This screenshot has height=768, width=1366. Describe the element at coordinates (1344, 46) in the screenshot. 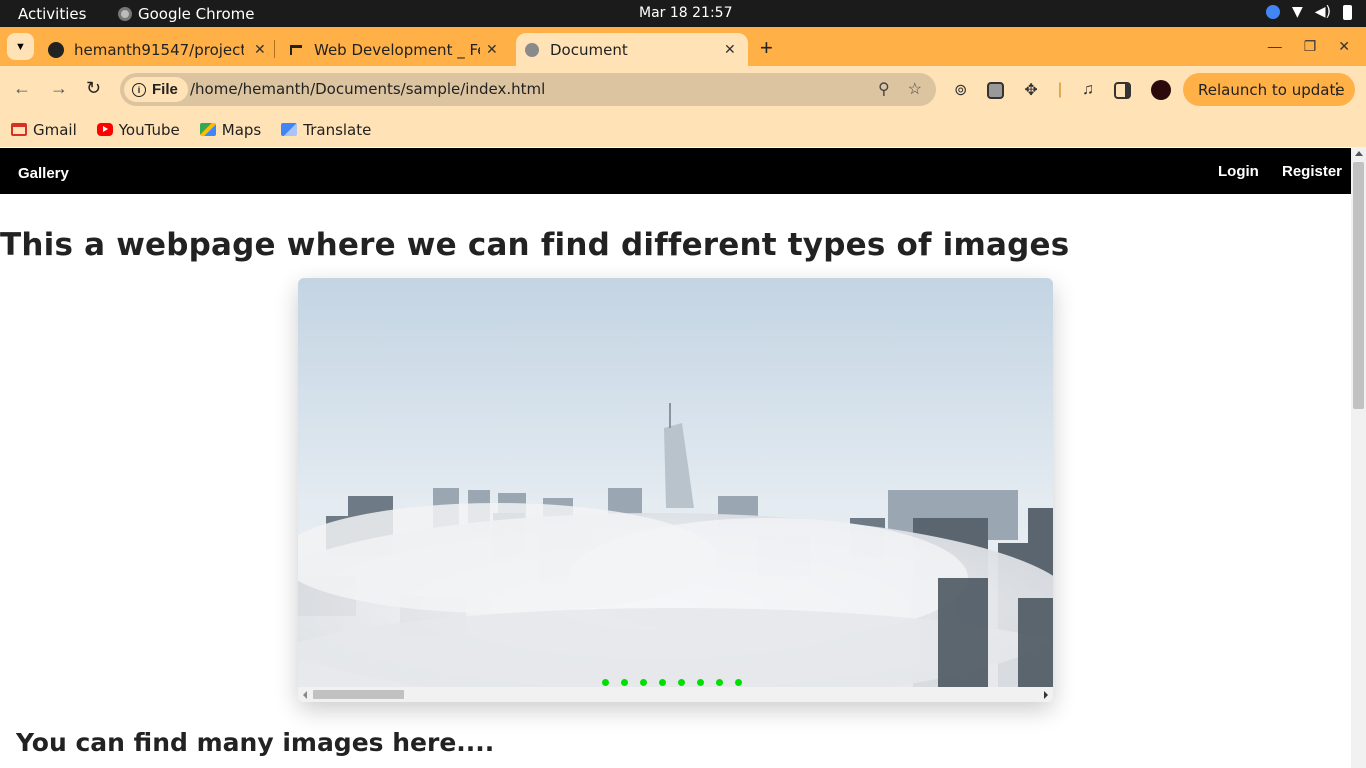

I see `close-window-icon: ✕` at that location.